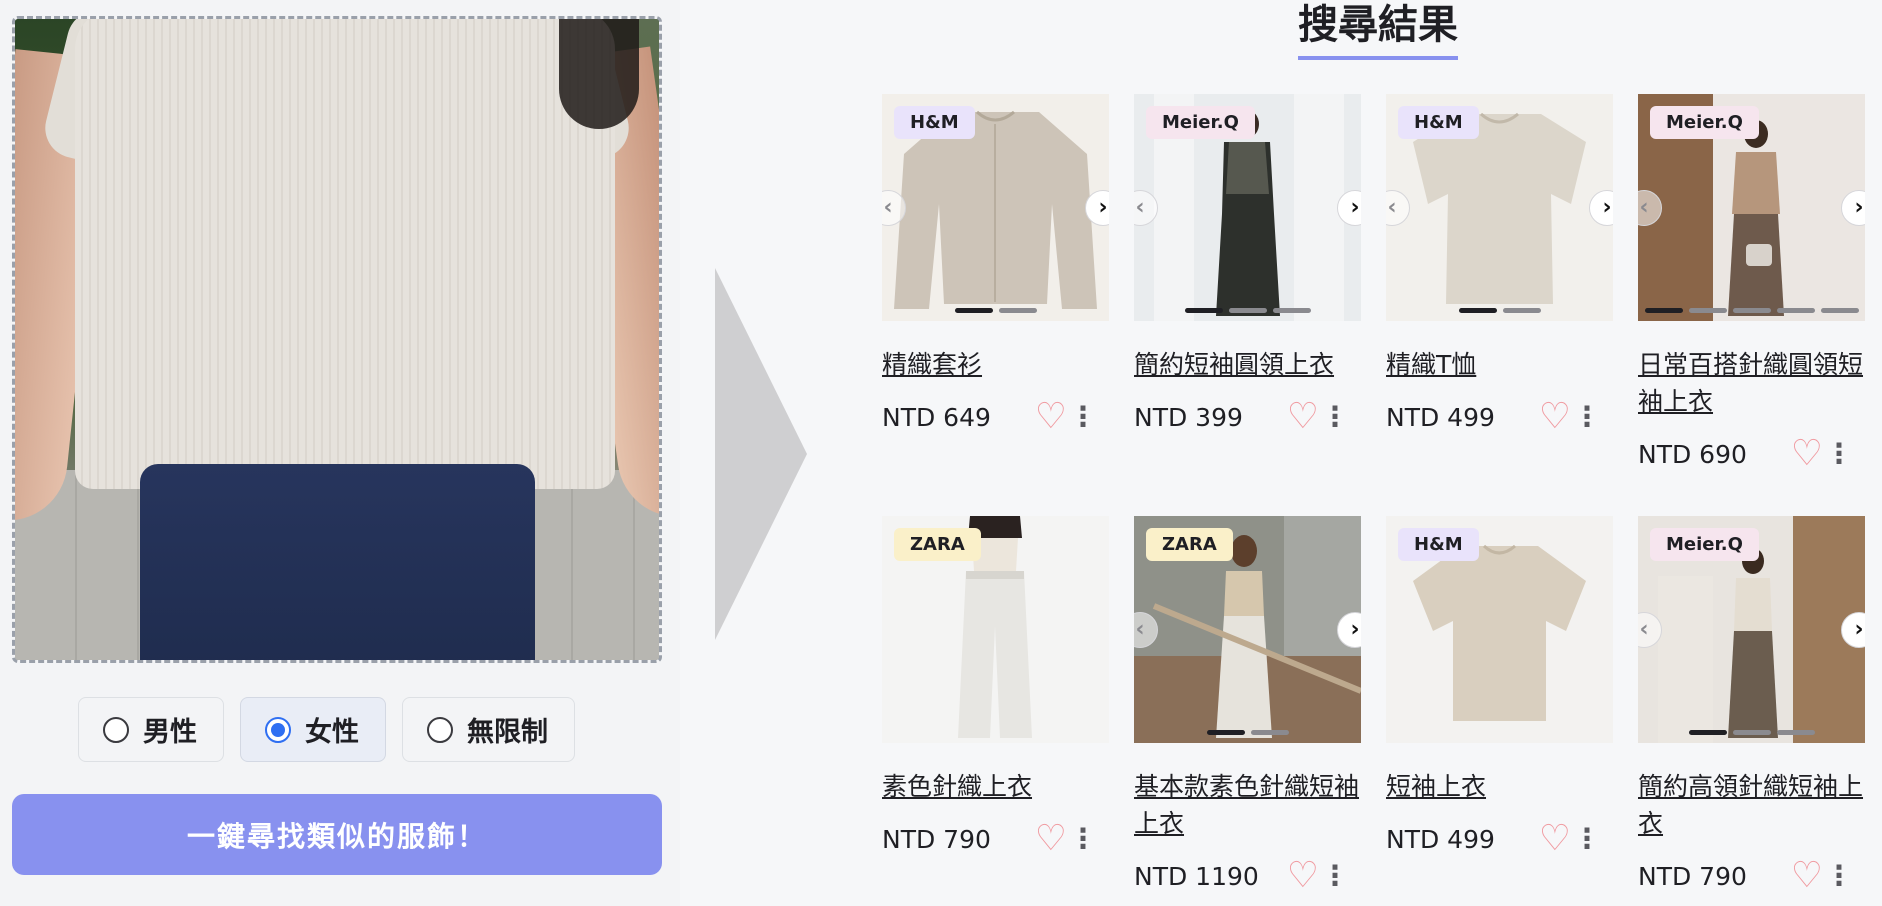 The height and width of the screenshot is (906, 1882). I want to click on product-card: Meier.Q ‹ › 簡約短袖圓領上衣 NTD 399 ♡ ⋮, so click(1247, 265).